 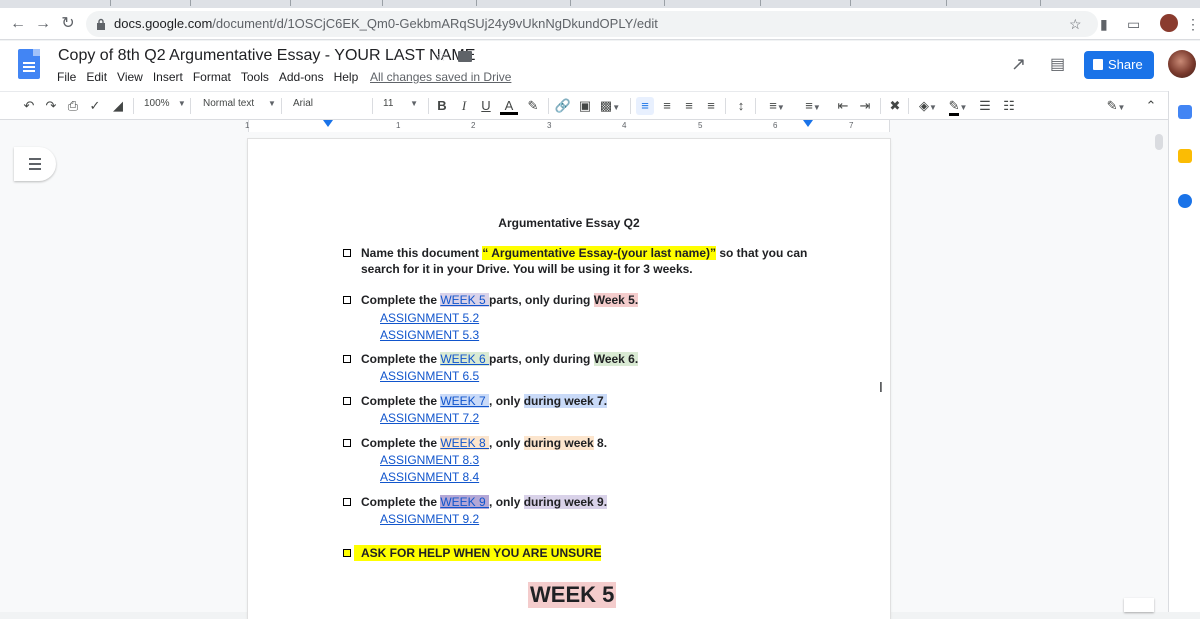 I want to click on highlight-pen-icon: ✎, so click(x=533, y=106).